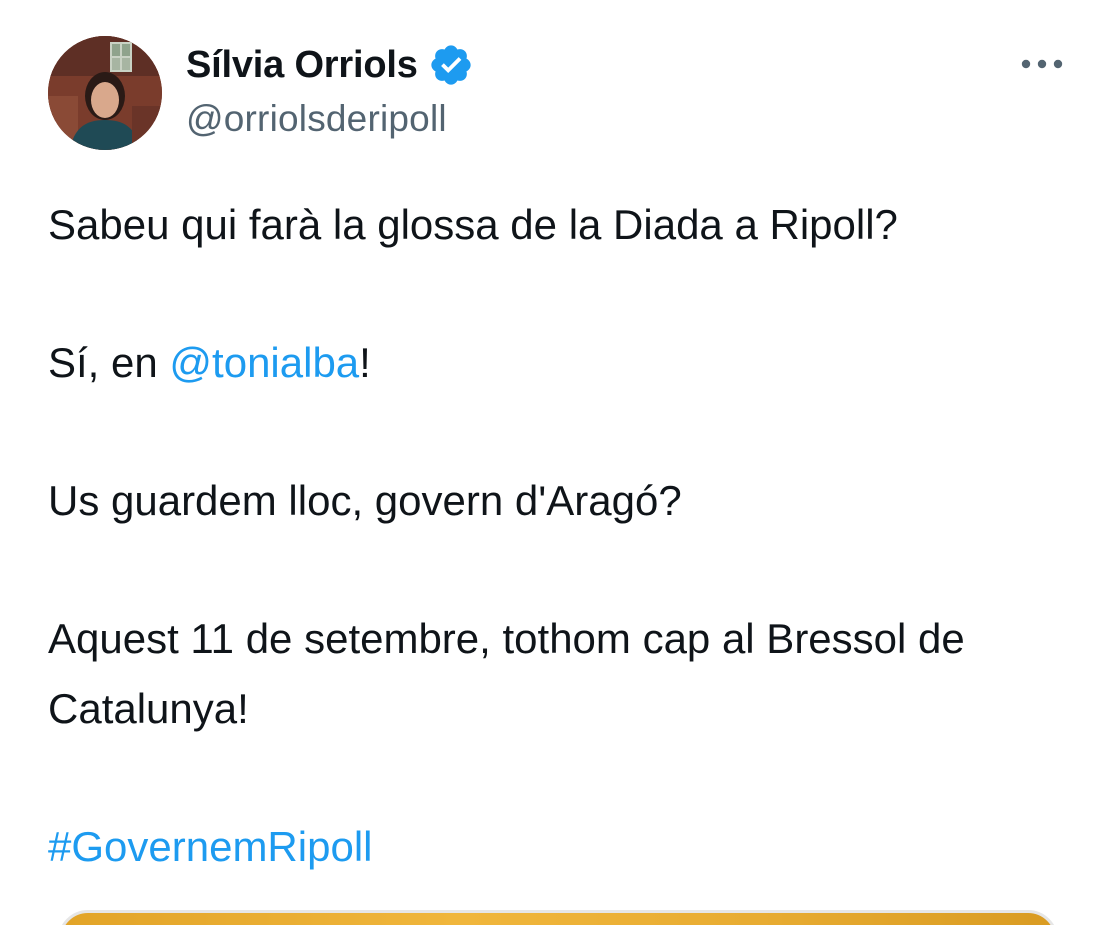 The image size is (1116, 925). I want to click on tweet-text-segment: Sí, en, so click(109, 362).